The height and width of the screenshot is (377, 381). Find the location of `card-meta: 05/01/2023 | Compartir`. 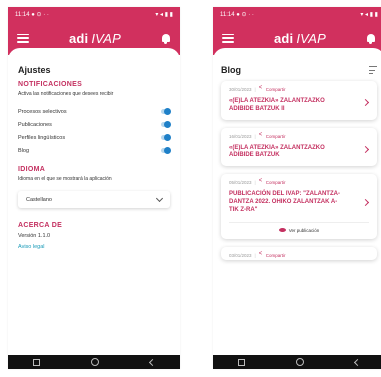

card-meta: 05/01/2023 | Compartir is located at coordinates (299, 182).